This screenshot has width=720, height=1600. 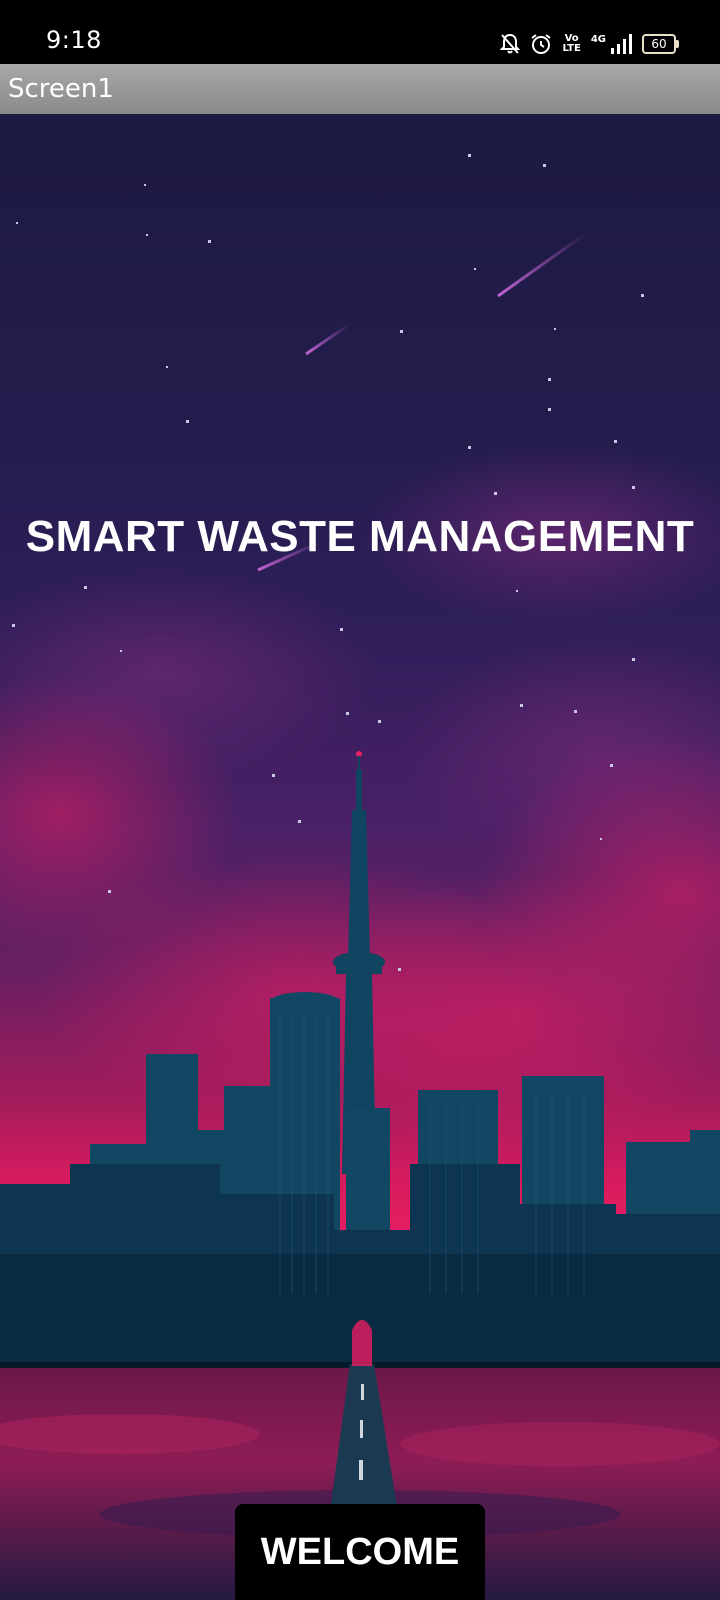 What do you see at coordinates (510, 44) in the screenshot?
I see `mute-bell-icon` at bounding box center [510, 44].